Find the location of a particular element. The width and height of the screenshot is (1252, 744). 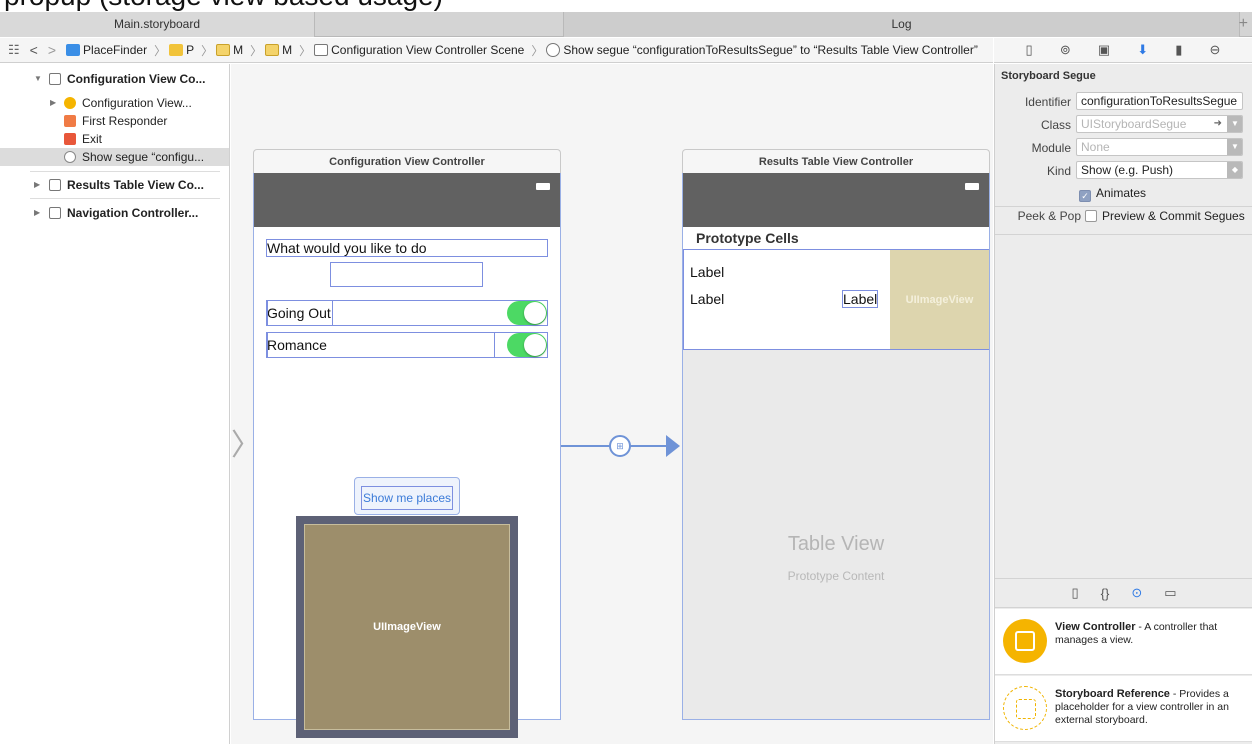

object-library-icon: ⊙ is located at coordinates (1136, 593).